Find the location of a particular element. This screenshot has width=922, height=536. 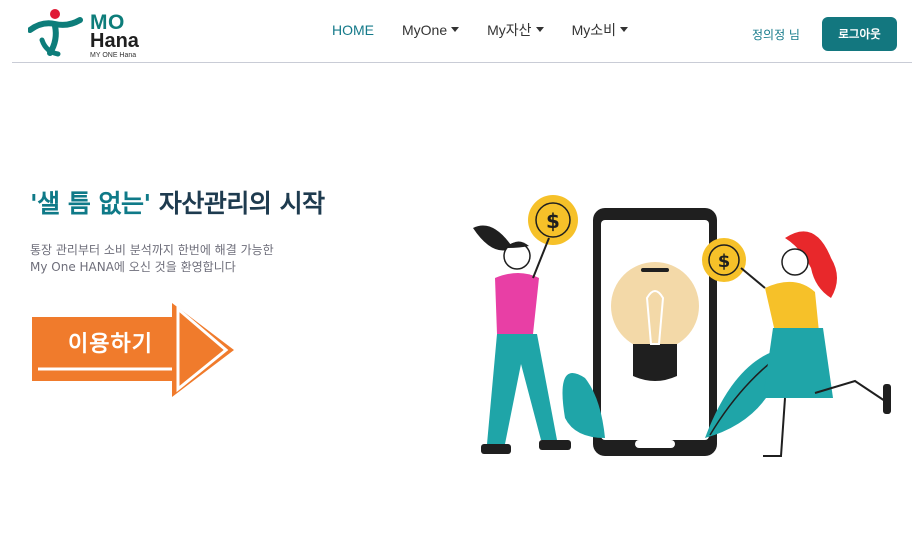

nav-item-label: MyOne is located at coordinates (425, 30).